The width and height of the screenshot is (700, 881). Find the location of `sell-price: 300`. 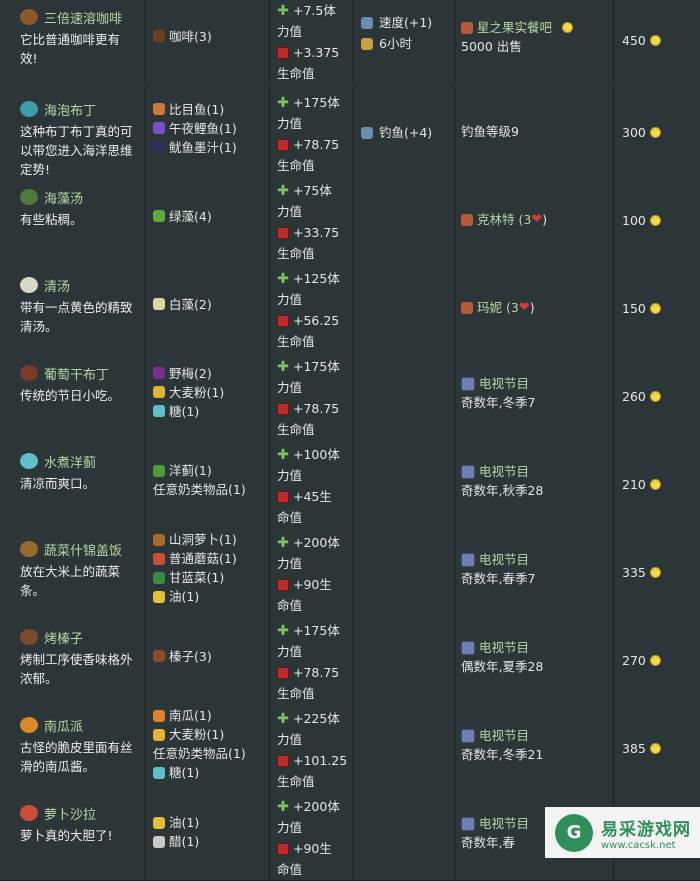

sell-price: 300 is located at coordinates (659, 132).